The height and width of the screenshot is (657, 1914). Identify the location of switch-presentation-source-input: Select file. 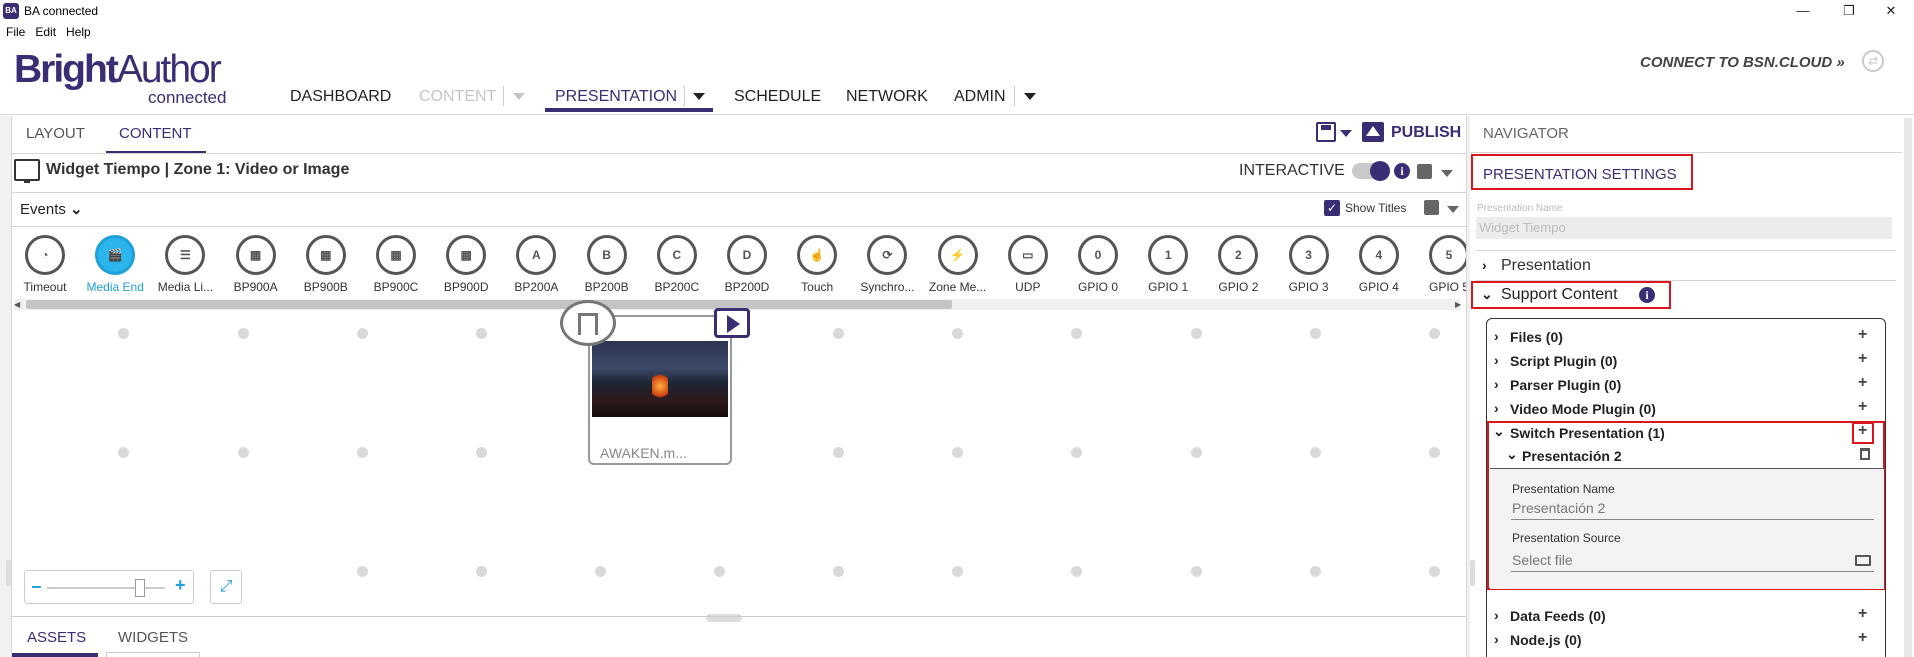
(1542, 560).